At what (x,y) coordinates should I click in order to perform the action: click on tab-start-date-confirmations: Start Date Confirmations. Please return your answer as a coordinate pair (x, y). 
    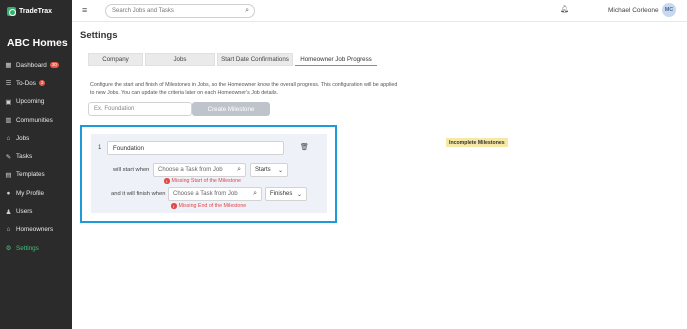
    Looking at the image, I should click on (255, 59).